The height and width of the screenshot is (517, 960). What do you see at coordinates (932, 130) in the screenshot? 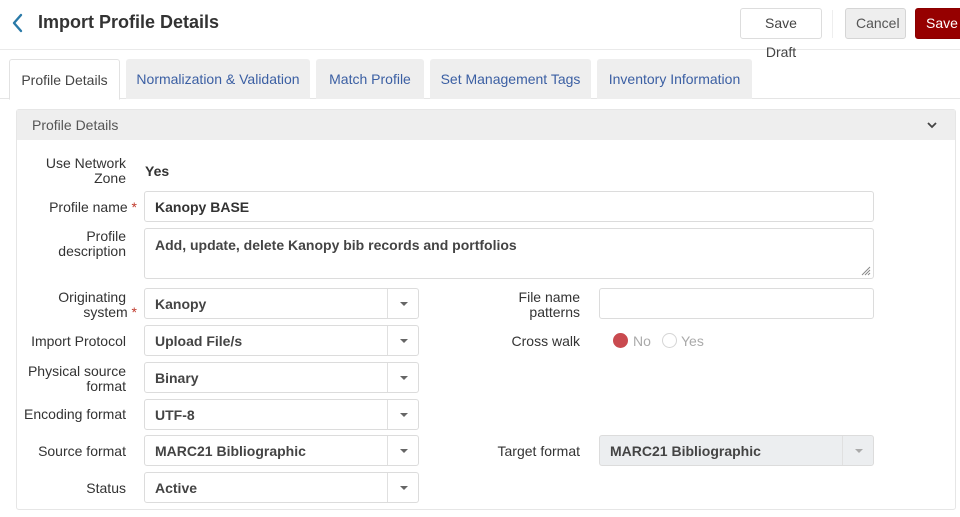
I see `chevron-down-icon` at bounding box center [932, 130].